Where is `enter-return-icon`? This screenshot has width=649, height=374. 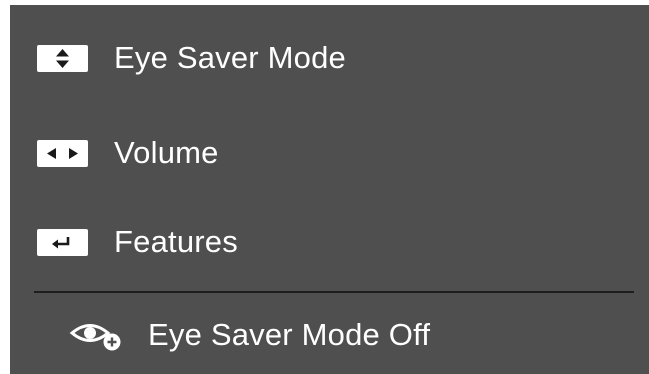
enter-return-icon is located at coordinates (62, 242).